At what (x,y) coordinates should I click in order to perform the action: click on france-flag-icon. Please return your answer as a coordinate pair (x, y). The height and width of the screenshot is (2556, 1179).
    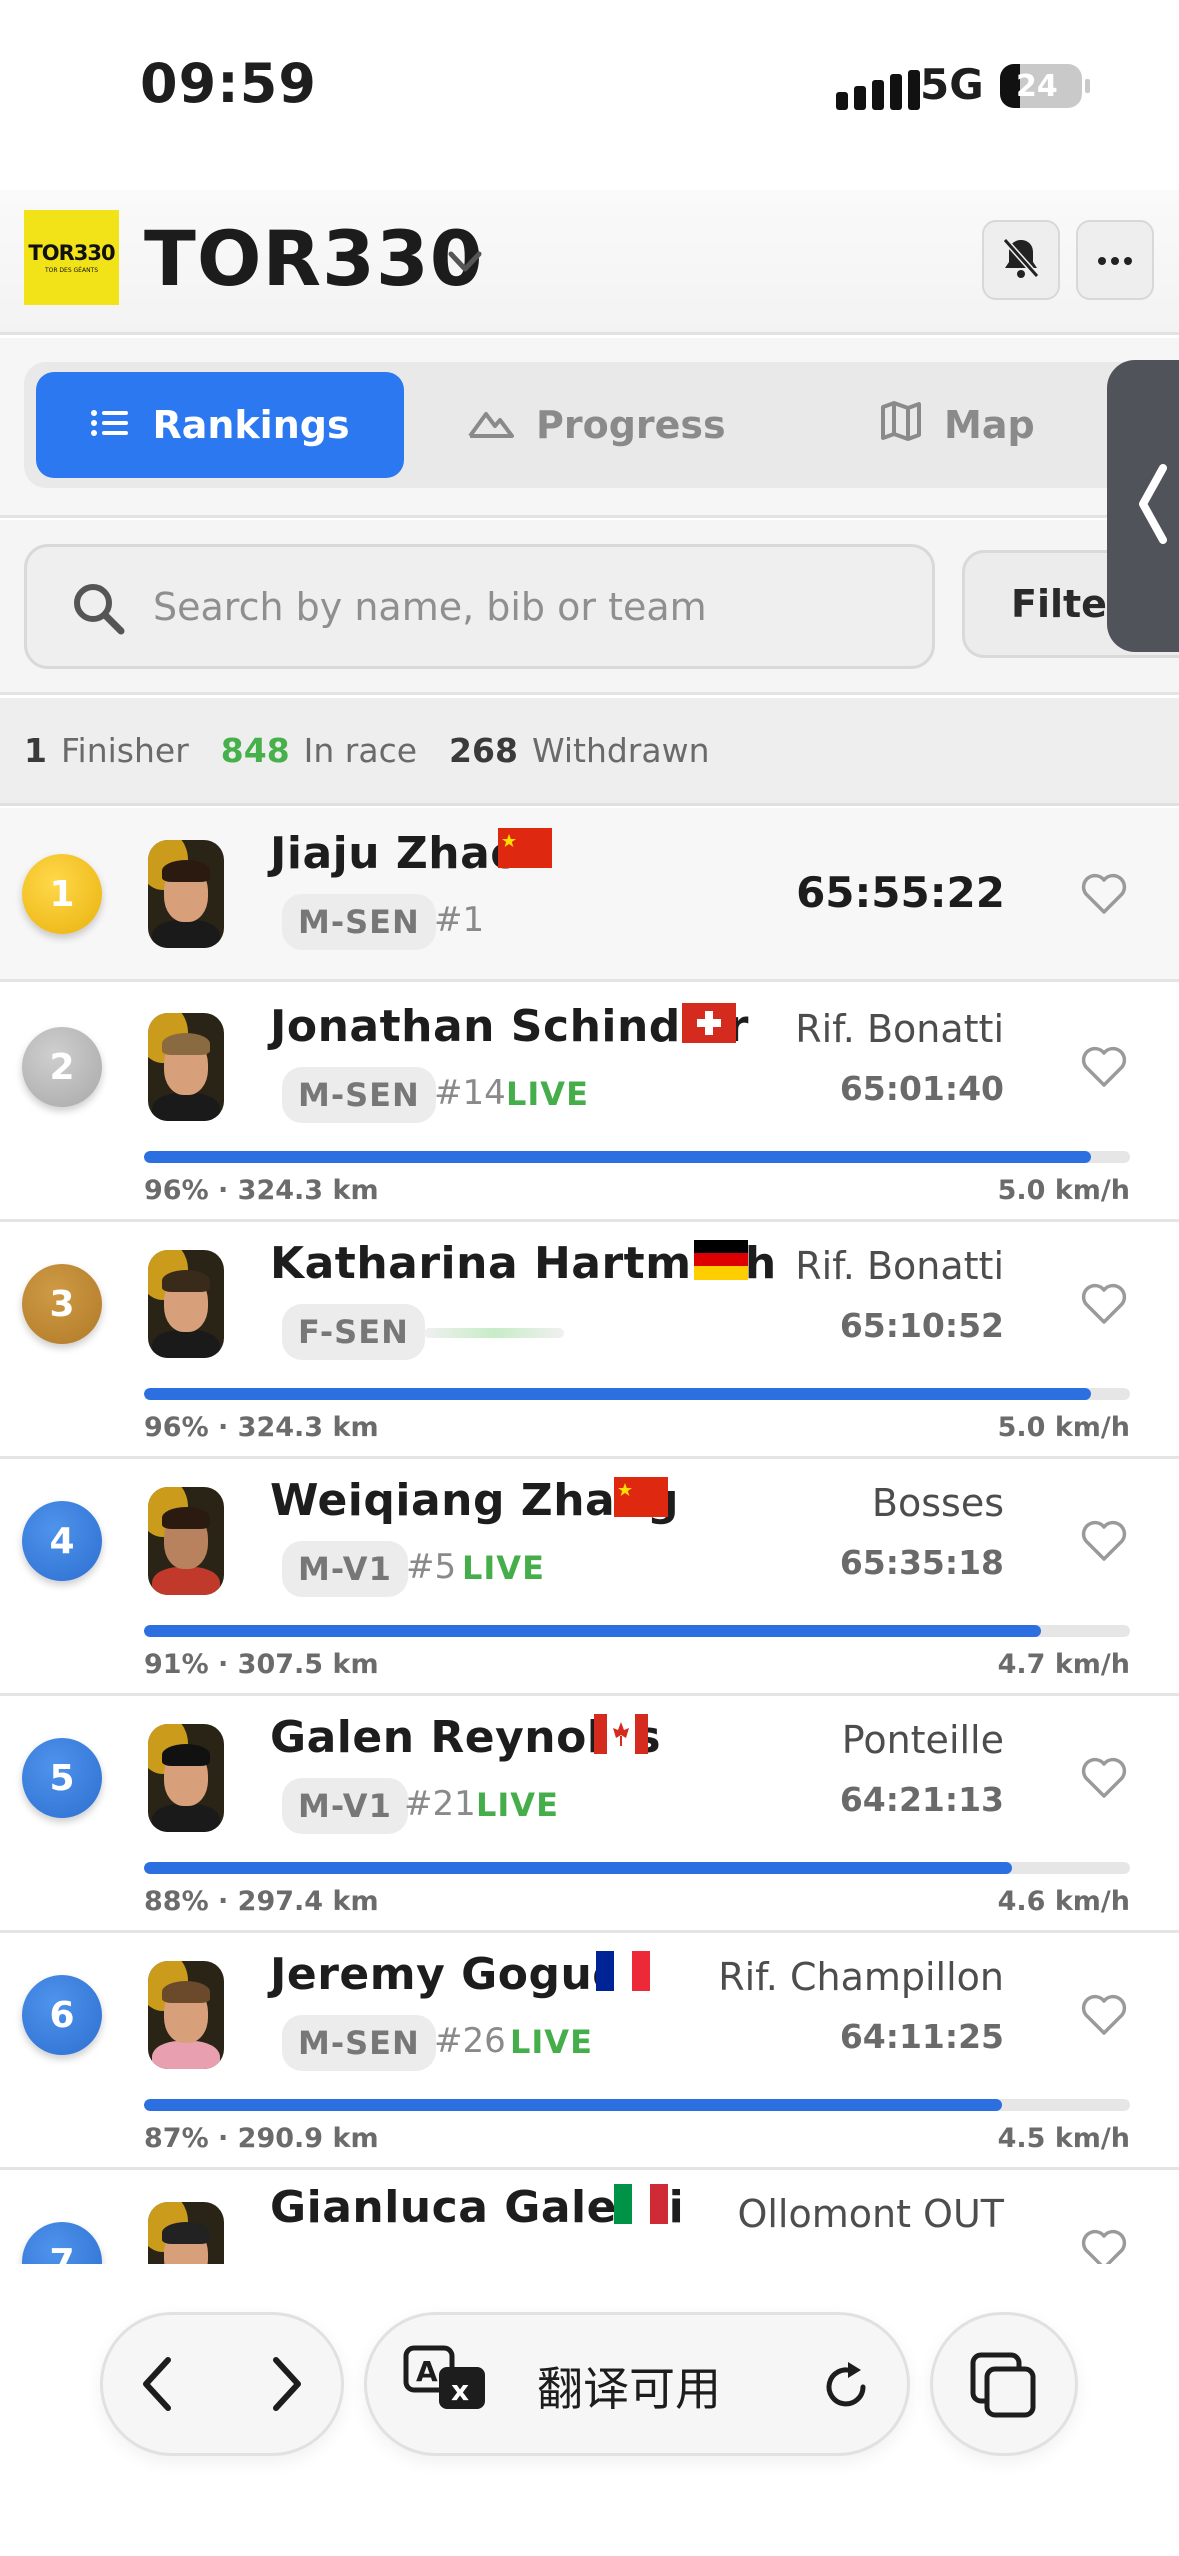
    Looking at the image, I should click on (623, 1971).